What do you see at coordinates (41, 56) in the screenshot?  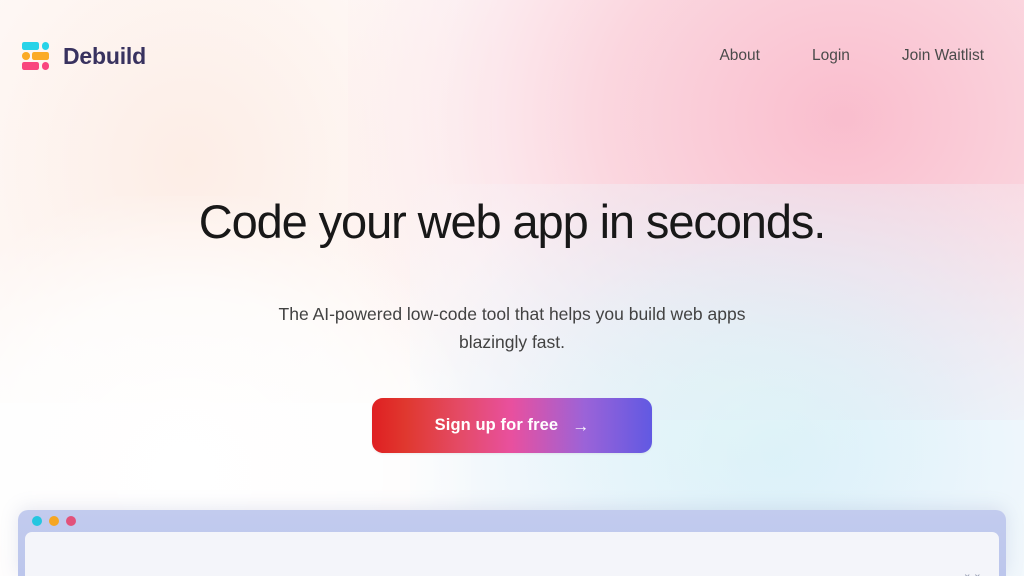 I see `logo-bar-orange` at bounding box center [41, 56].